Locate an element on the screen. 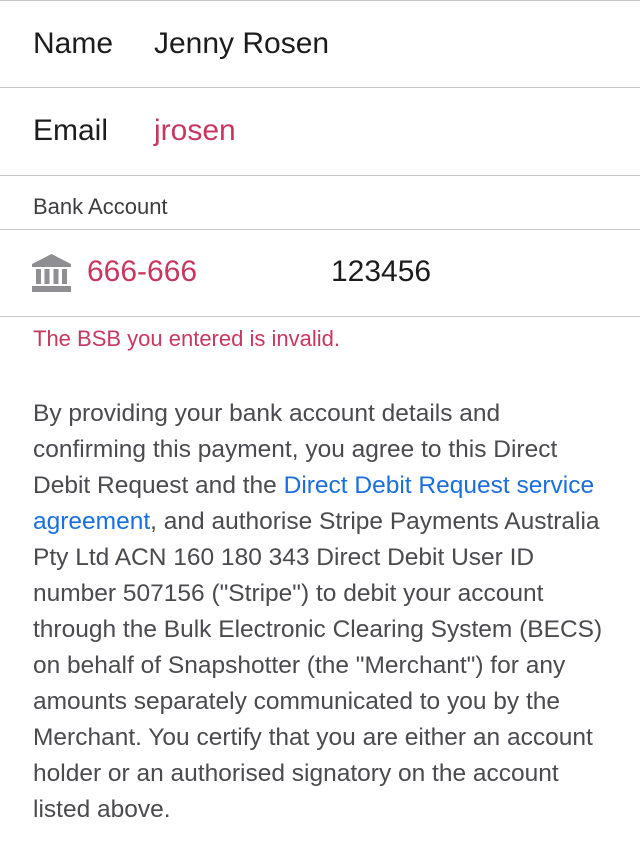  bank-icon is located at coordinates (51, 273).